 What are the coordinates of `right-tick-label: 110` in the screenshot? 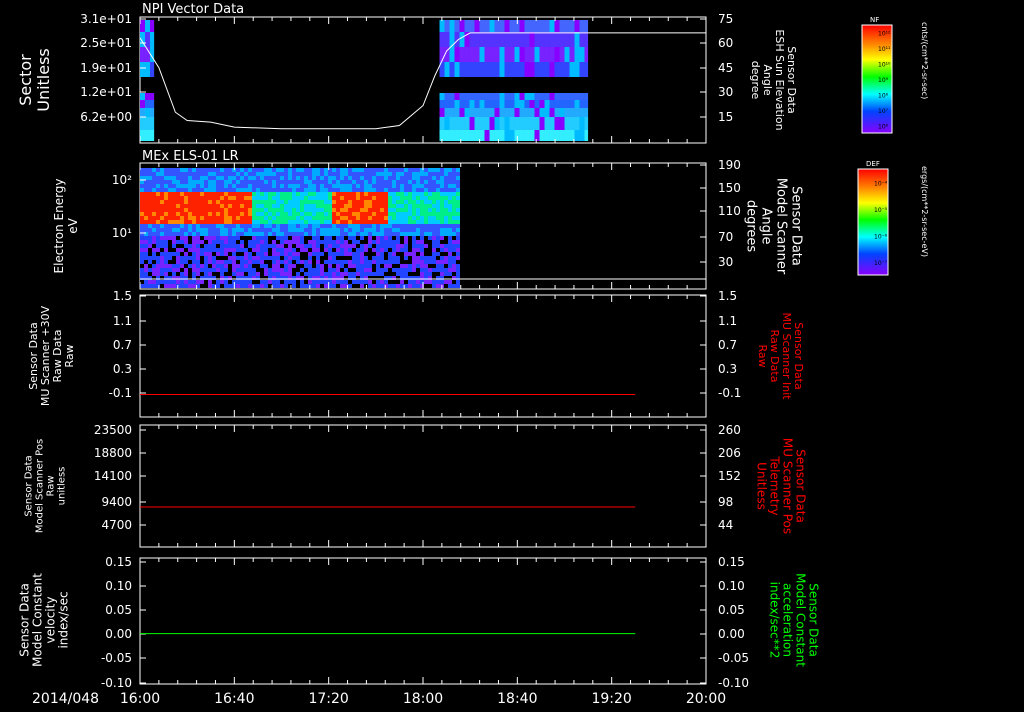 It's located at (729, 211).